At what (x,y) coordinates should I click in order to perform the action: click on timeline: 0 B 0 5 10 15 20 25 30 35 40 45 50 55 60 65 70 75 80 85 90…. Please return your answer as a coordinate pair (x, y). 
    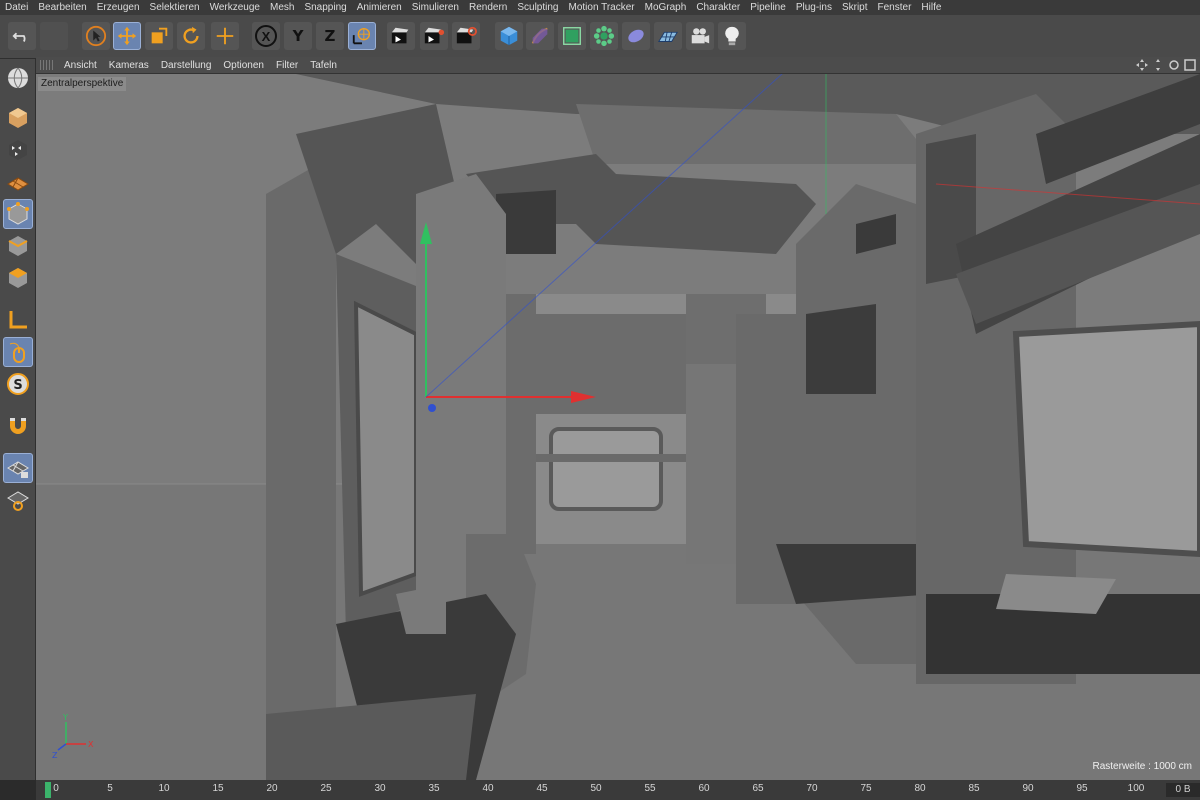
    Looking at the image, I should click on (618, 790).